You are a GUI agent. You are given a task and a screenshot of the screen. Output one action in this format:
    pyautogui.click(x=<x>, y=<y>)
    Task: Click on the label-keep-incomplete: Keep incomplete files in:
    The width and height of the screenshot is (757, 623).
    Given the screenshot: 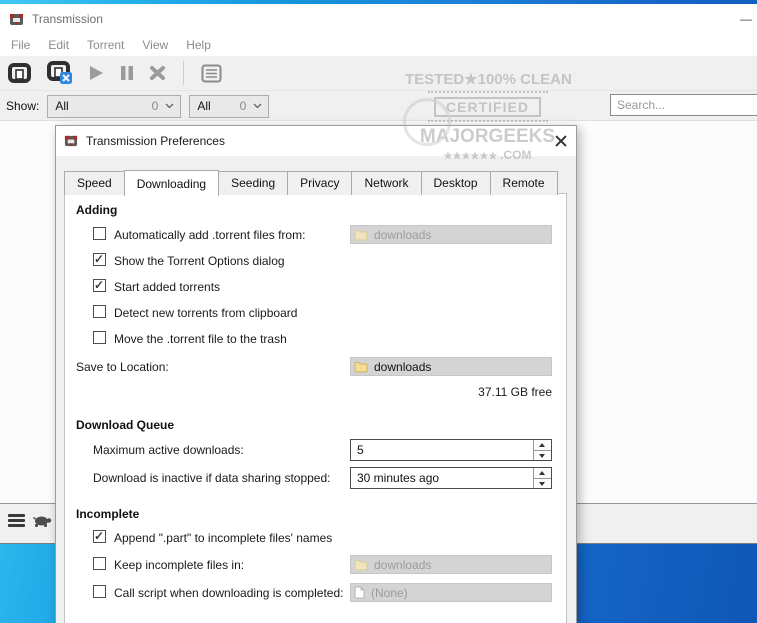 What is the action you would take?
    pyautogui.click(x=179, y=565)
    